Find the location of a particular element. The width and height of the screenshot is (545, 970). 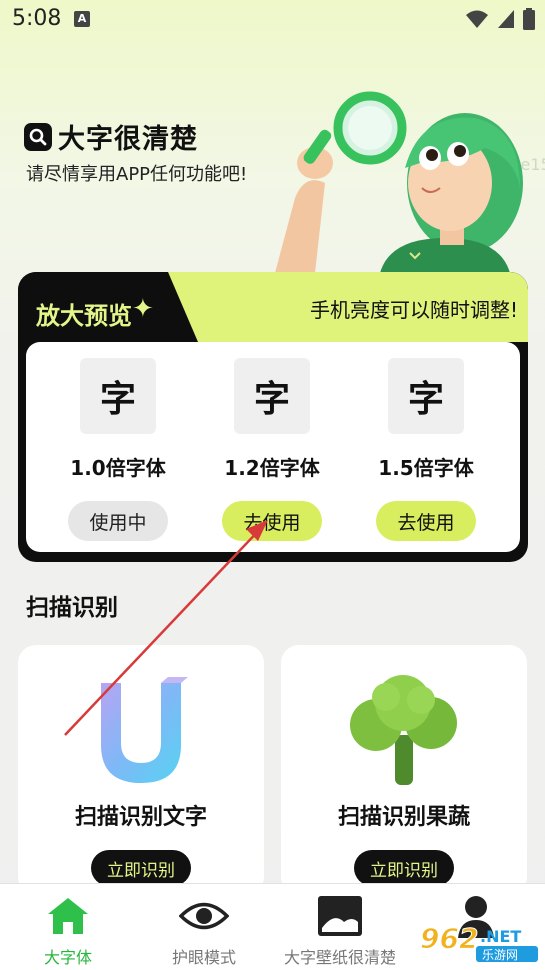

site-watermark: 962 .NET 乐游网 is located at coordinates (480, 941).